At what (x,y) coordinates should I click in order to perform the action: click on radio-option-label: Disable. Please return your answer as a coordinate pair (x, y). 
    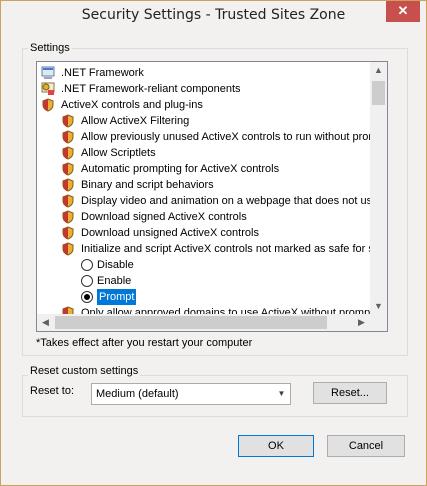
    Looking at the image, I should click on (115, 265).